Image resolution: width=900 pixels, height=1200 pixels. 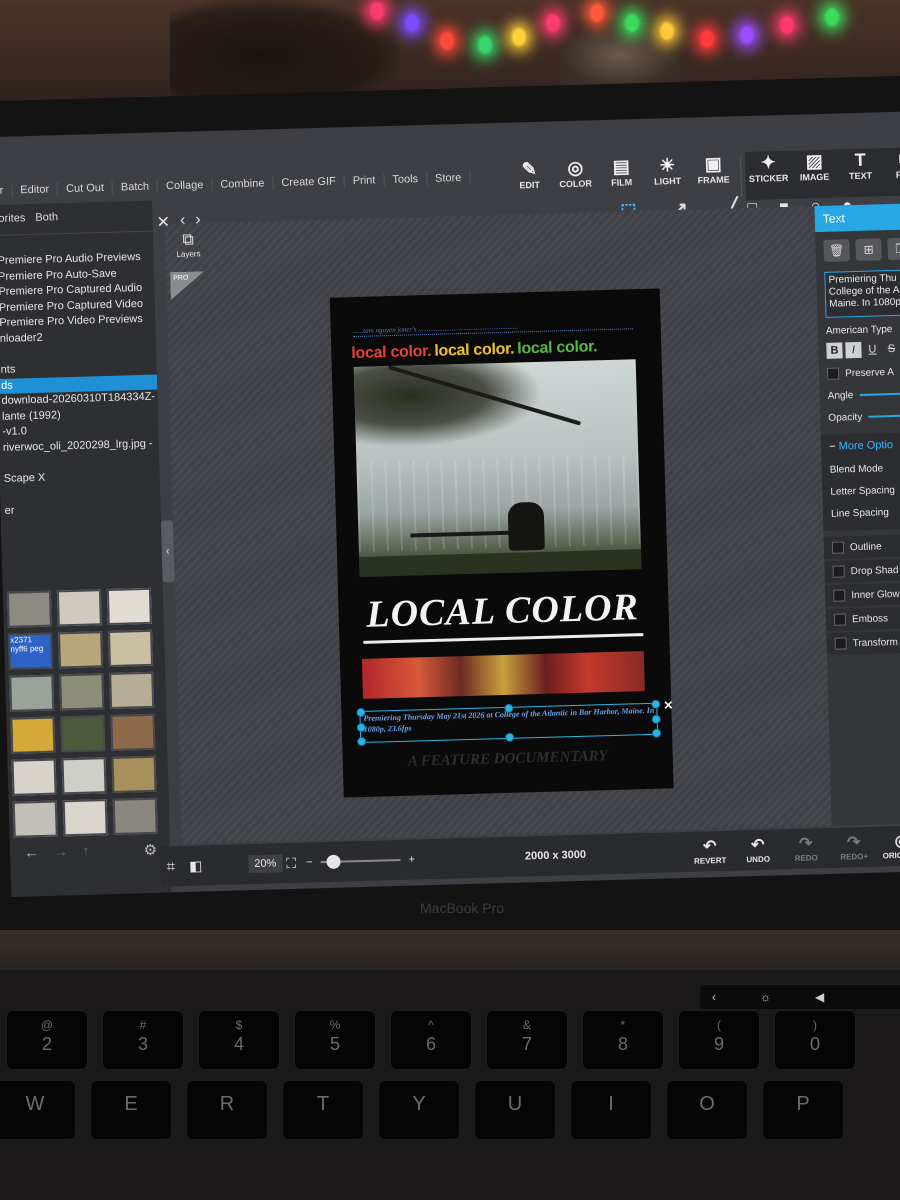 I want to click on poster-color-line: local color. local color. local color., so click(x=474, y=350).